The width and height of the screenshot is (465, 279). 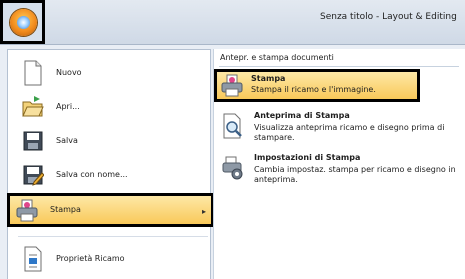 I want to click on menu-item-label: Proprietà Ricamo, so click(x=90, y=258).